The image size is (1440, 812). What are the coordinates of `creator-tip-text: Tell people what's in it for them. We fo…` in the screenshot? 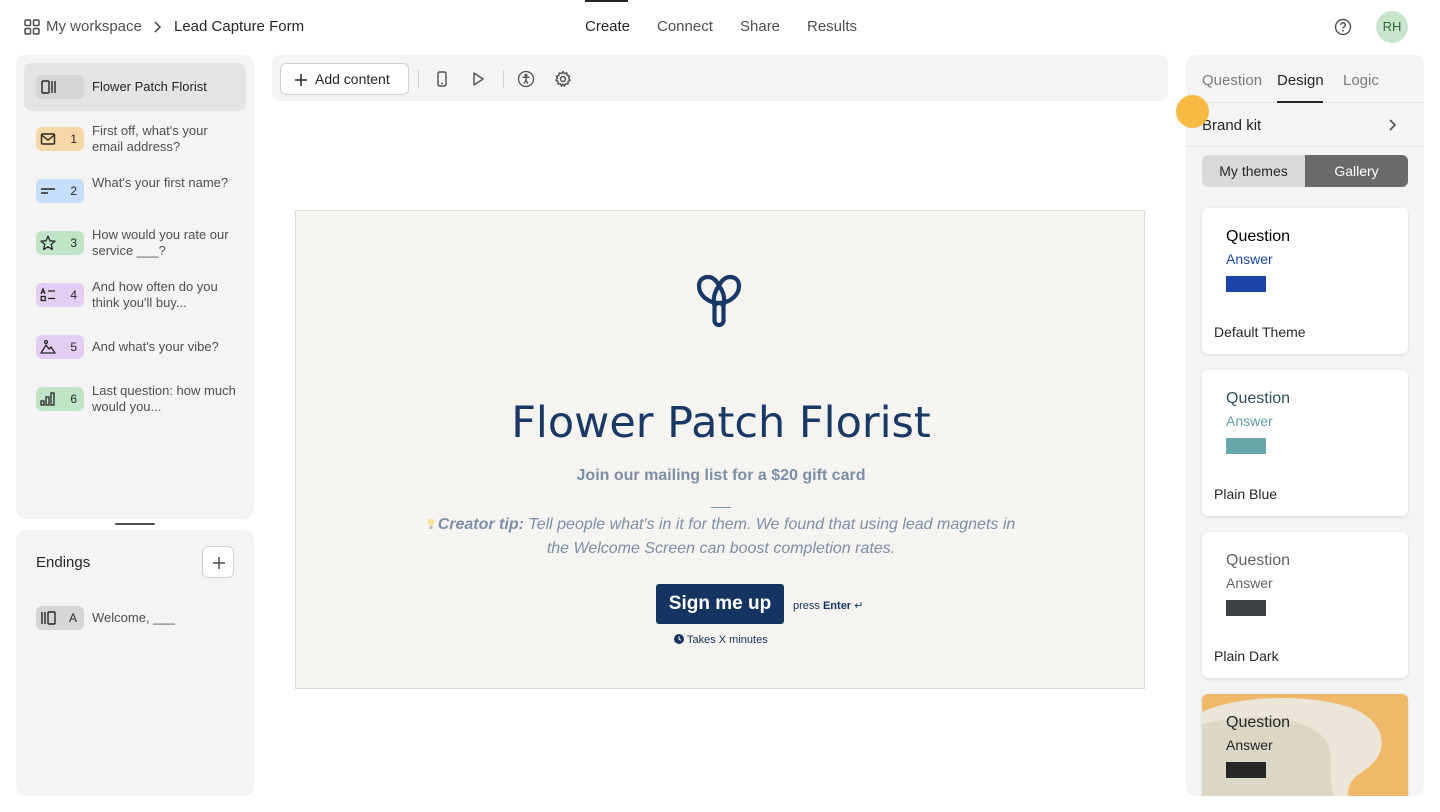 It's located at (772, 536).